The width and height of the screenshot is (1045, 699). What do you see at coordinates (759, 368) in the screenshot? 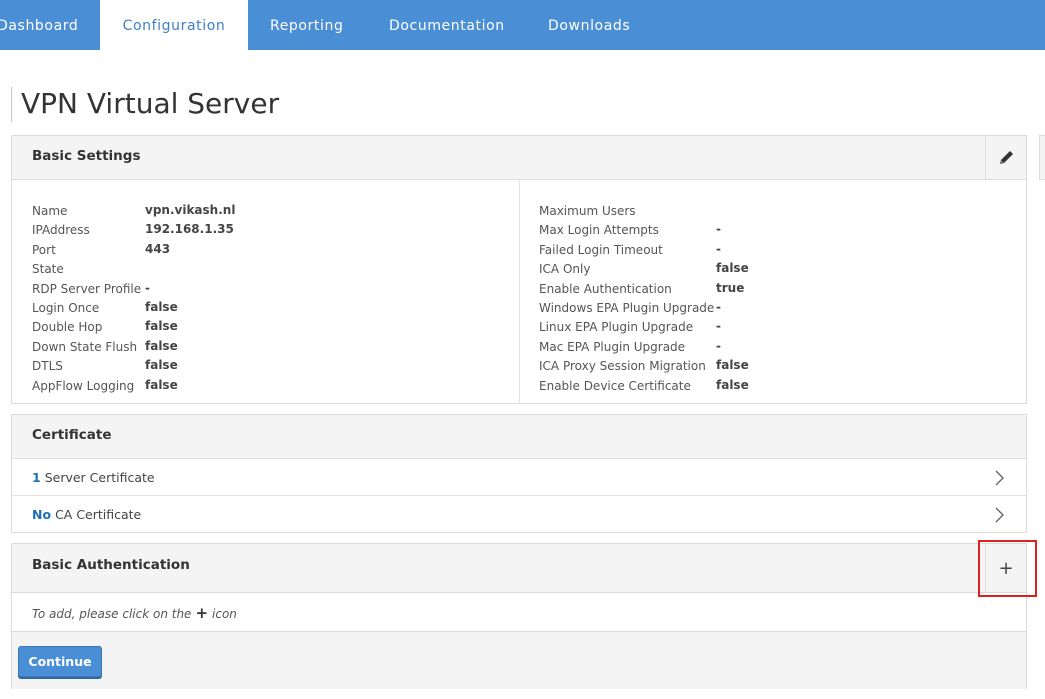
I see `setting-row: ICA Proxy Session Migration false` at bounding box center [759, 368].